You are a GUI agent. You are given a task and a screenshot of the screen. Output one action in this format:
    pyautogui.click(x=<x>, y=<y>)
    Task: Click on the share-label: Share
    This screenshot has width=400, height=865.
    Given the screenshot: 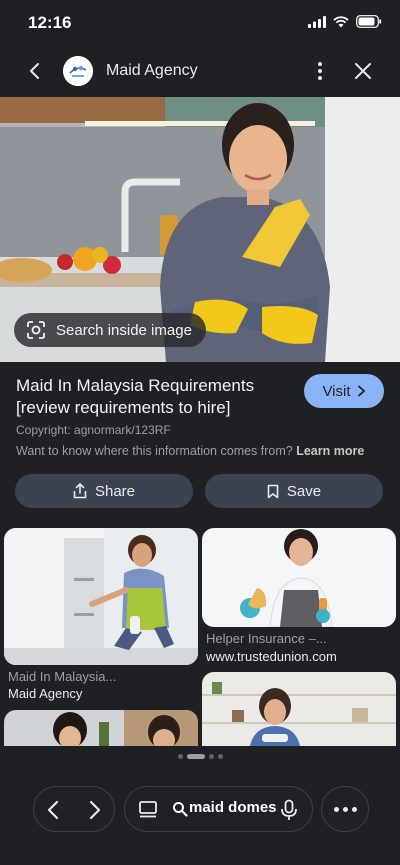 What is the action you would take?
    pyautogui.click(x=115, y=491)
    